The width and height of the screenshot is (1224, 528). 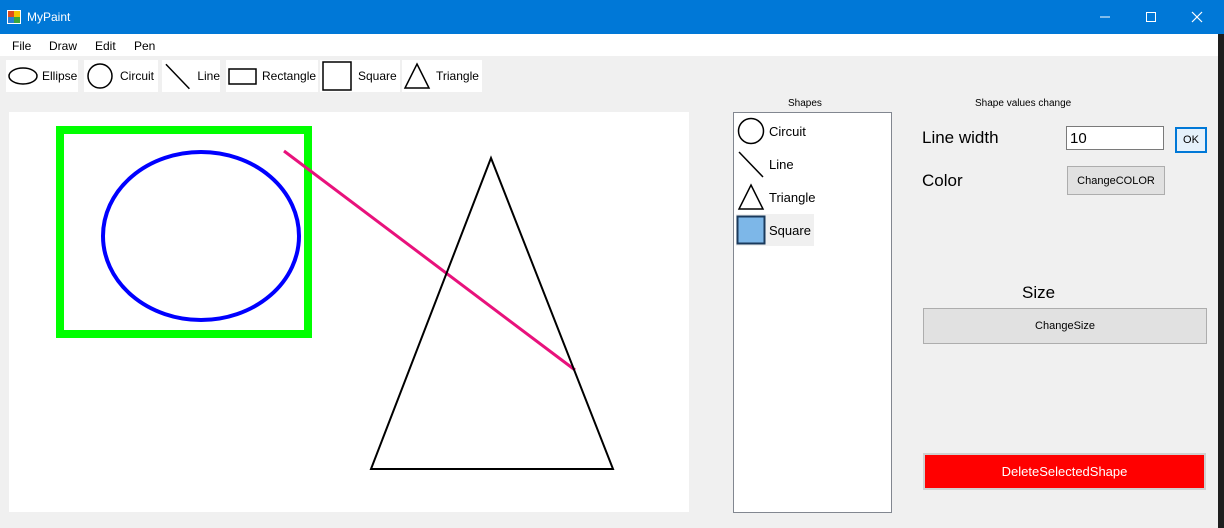 What do you see at coordinates (21, 46) in the screenshot?
I see `menu-file: File` at bounding box center [21, 46].